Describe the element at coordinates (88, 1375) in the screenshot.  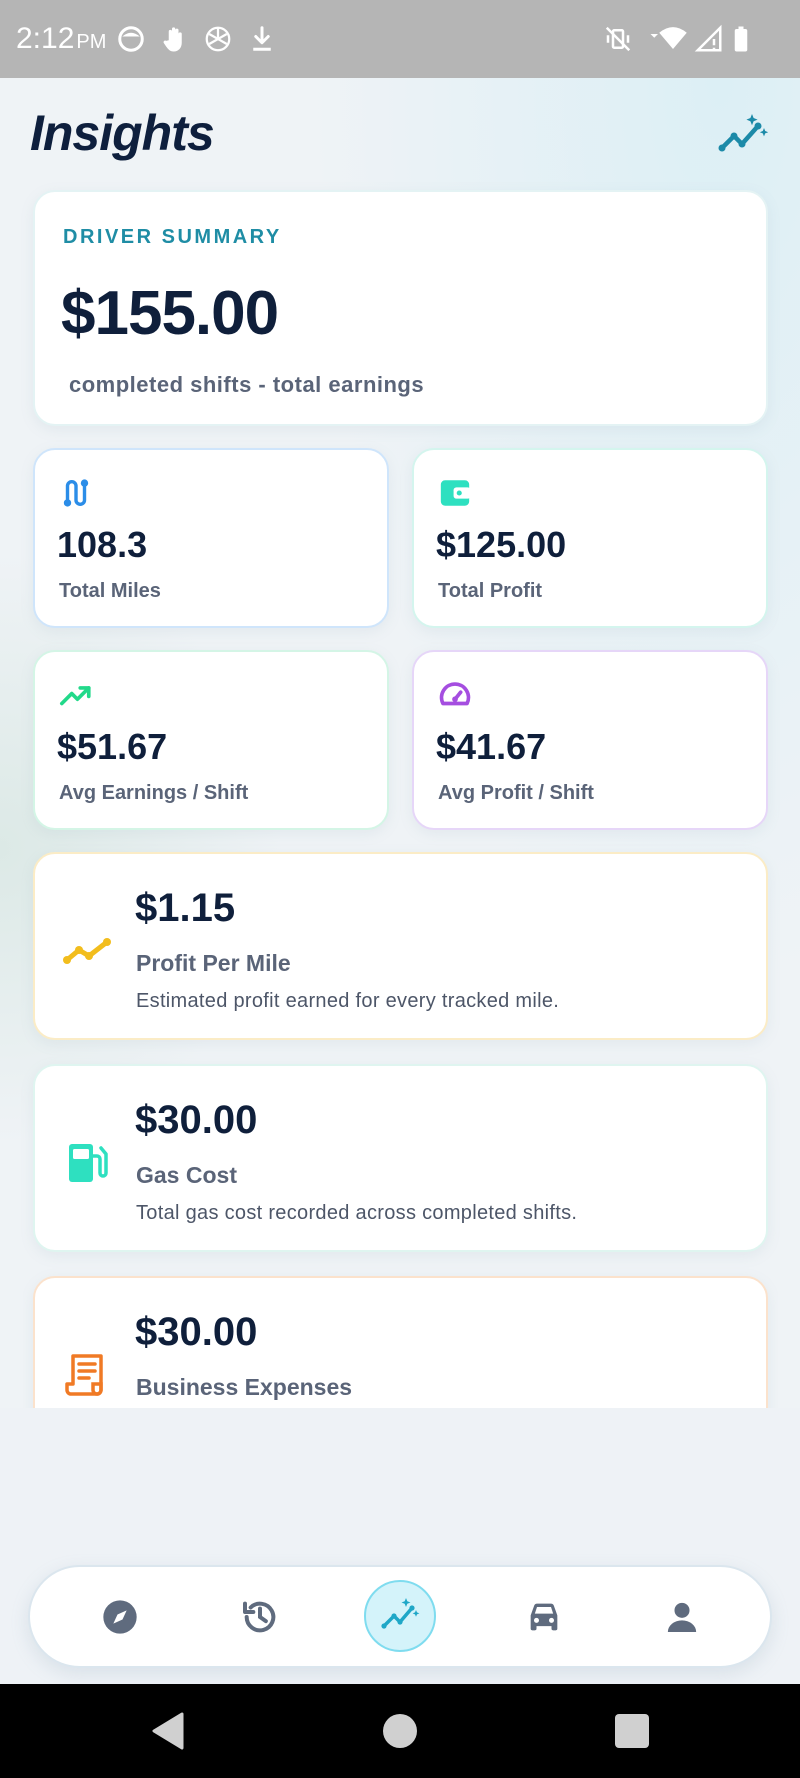
I see `receipt-icon` at that location.